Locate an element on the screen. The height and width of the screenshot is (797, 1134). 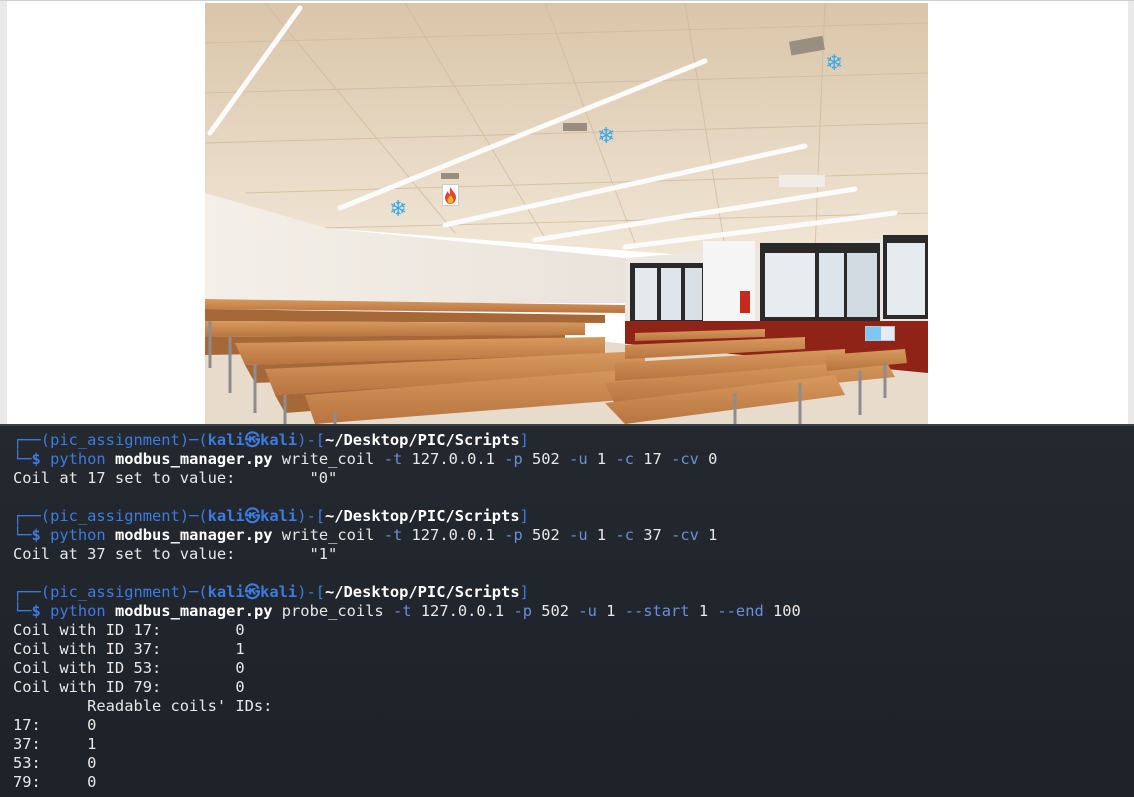
output-line: 79: 0 is located at coordinates (573, 782).